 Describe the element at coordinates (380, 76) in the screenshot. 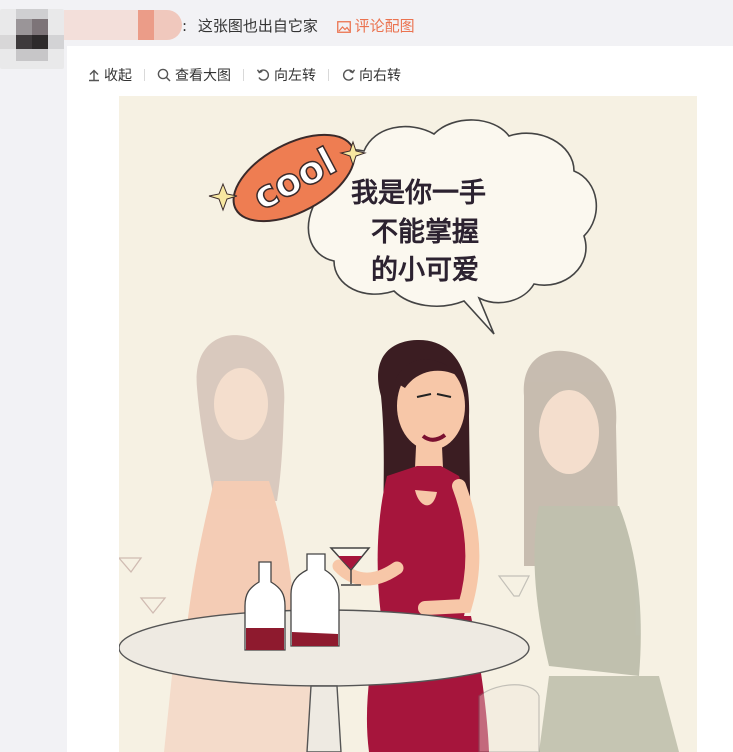

I see `rotate-right-label: 向右转` at that location.